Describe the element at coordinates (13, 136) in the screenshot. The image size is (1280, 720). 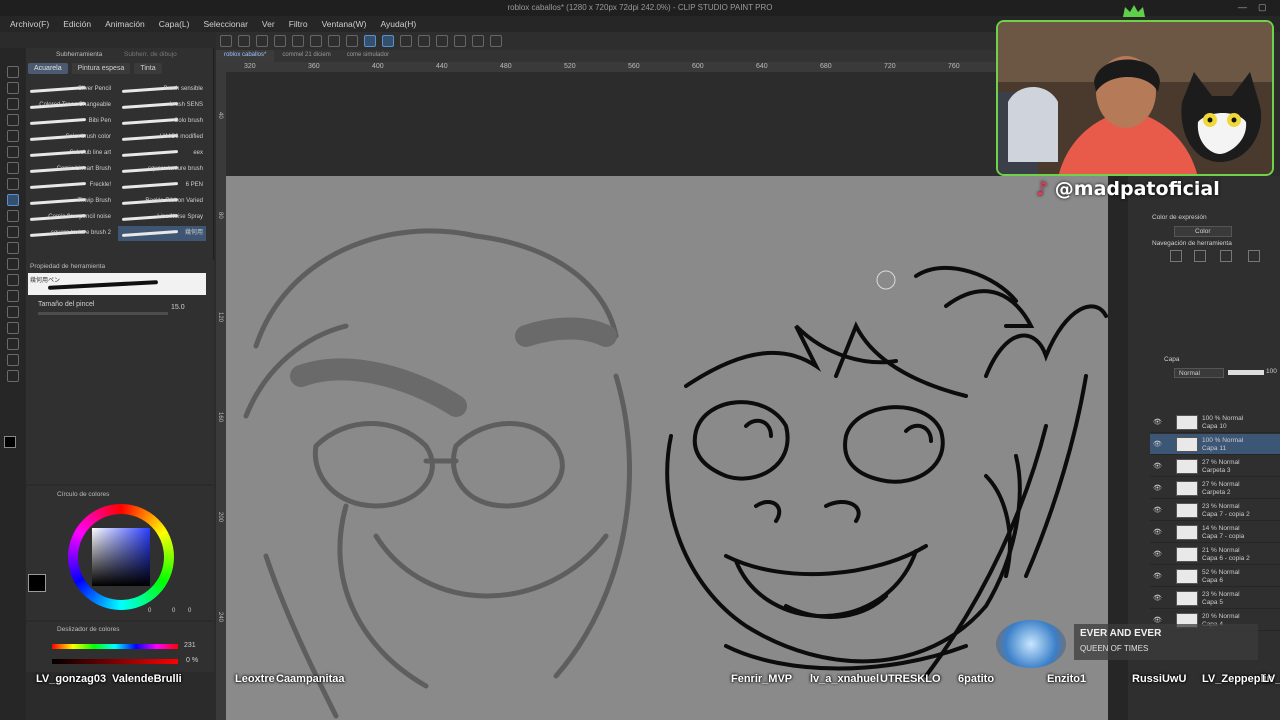
I see `lasso-tool-icon` at that location.